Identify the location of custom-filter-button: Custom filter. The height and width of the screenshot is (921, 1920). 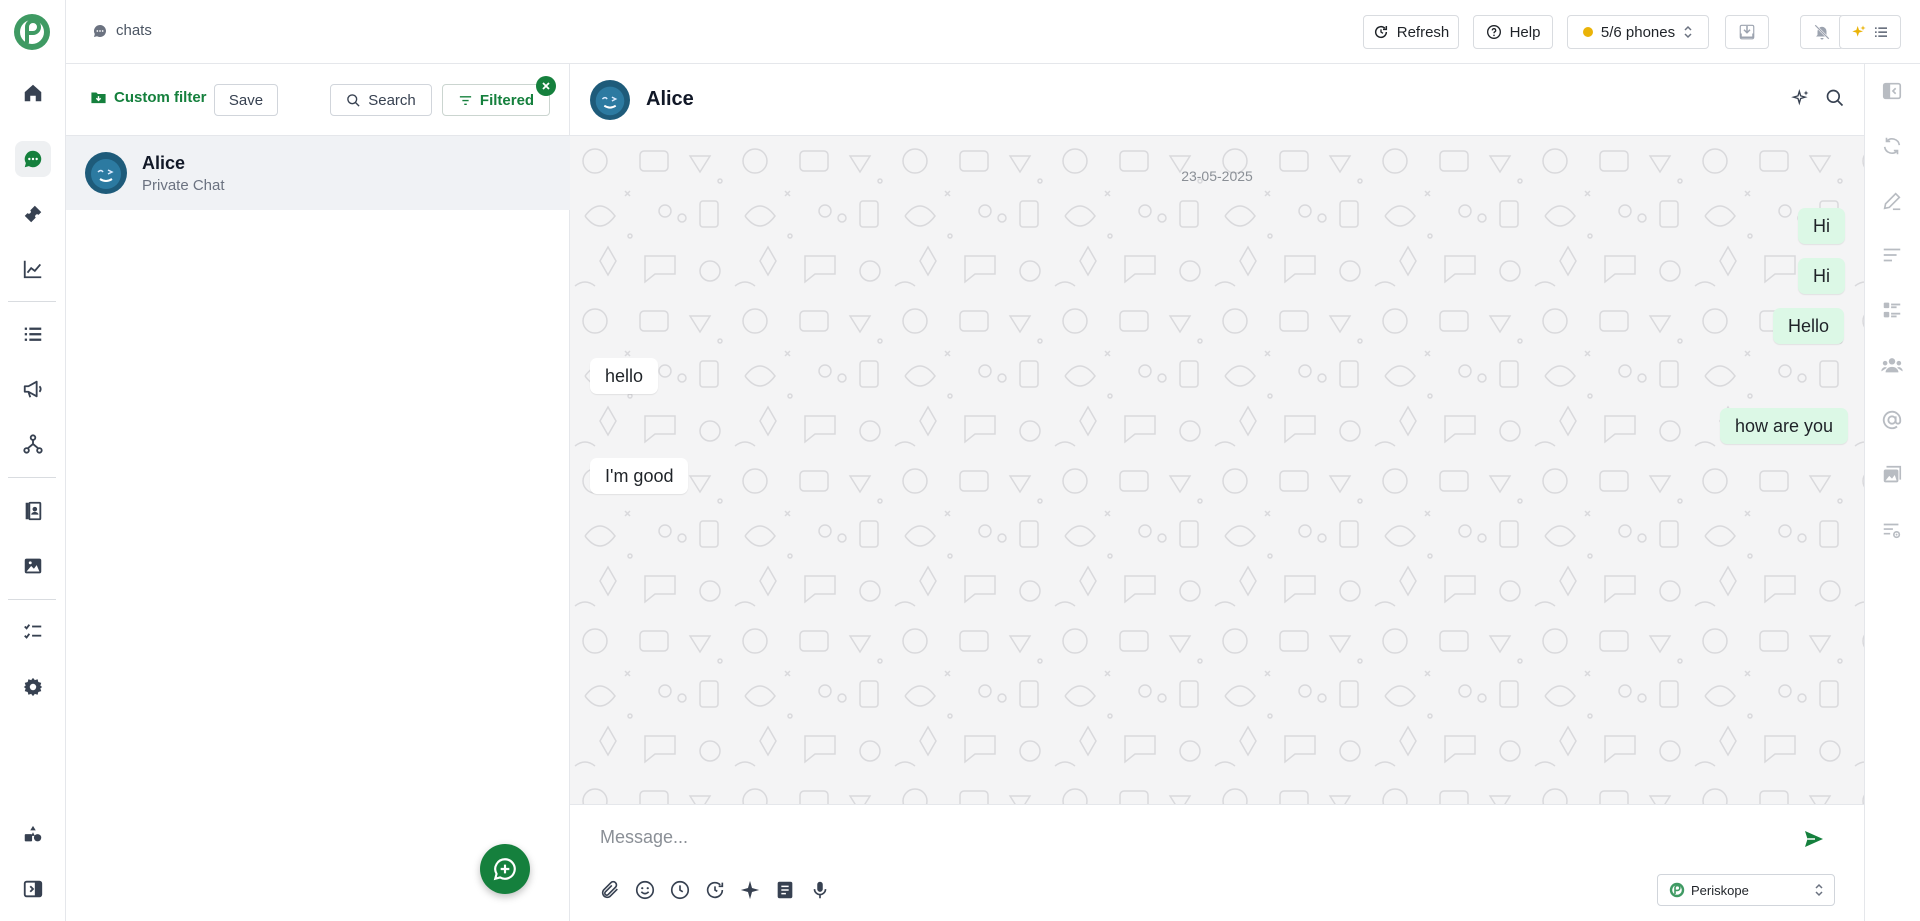
(148, 97).